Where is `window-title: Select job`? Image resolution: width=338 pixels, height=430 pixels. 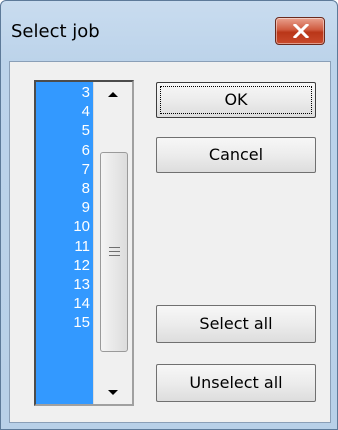
window-title: Select job is located at coordinates (55, 31).